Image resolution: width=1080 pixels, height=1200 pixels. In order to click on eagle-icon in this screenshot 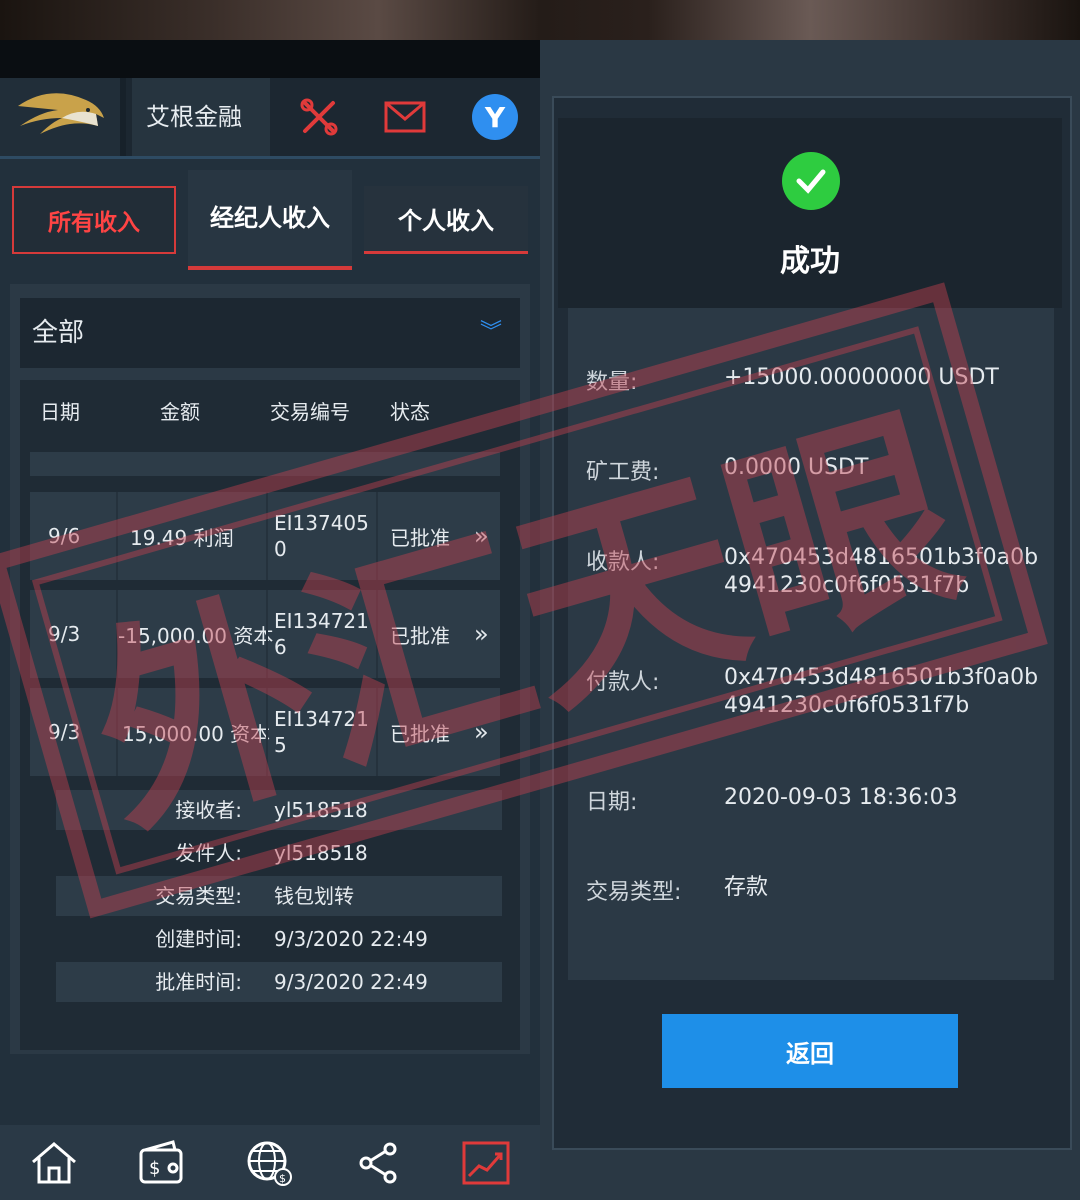, I will do `click(61, 113)`.